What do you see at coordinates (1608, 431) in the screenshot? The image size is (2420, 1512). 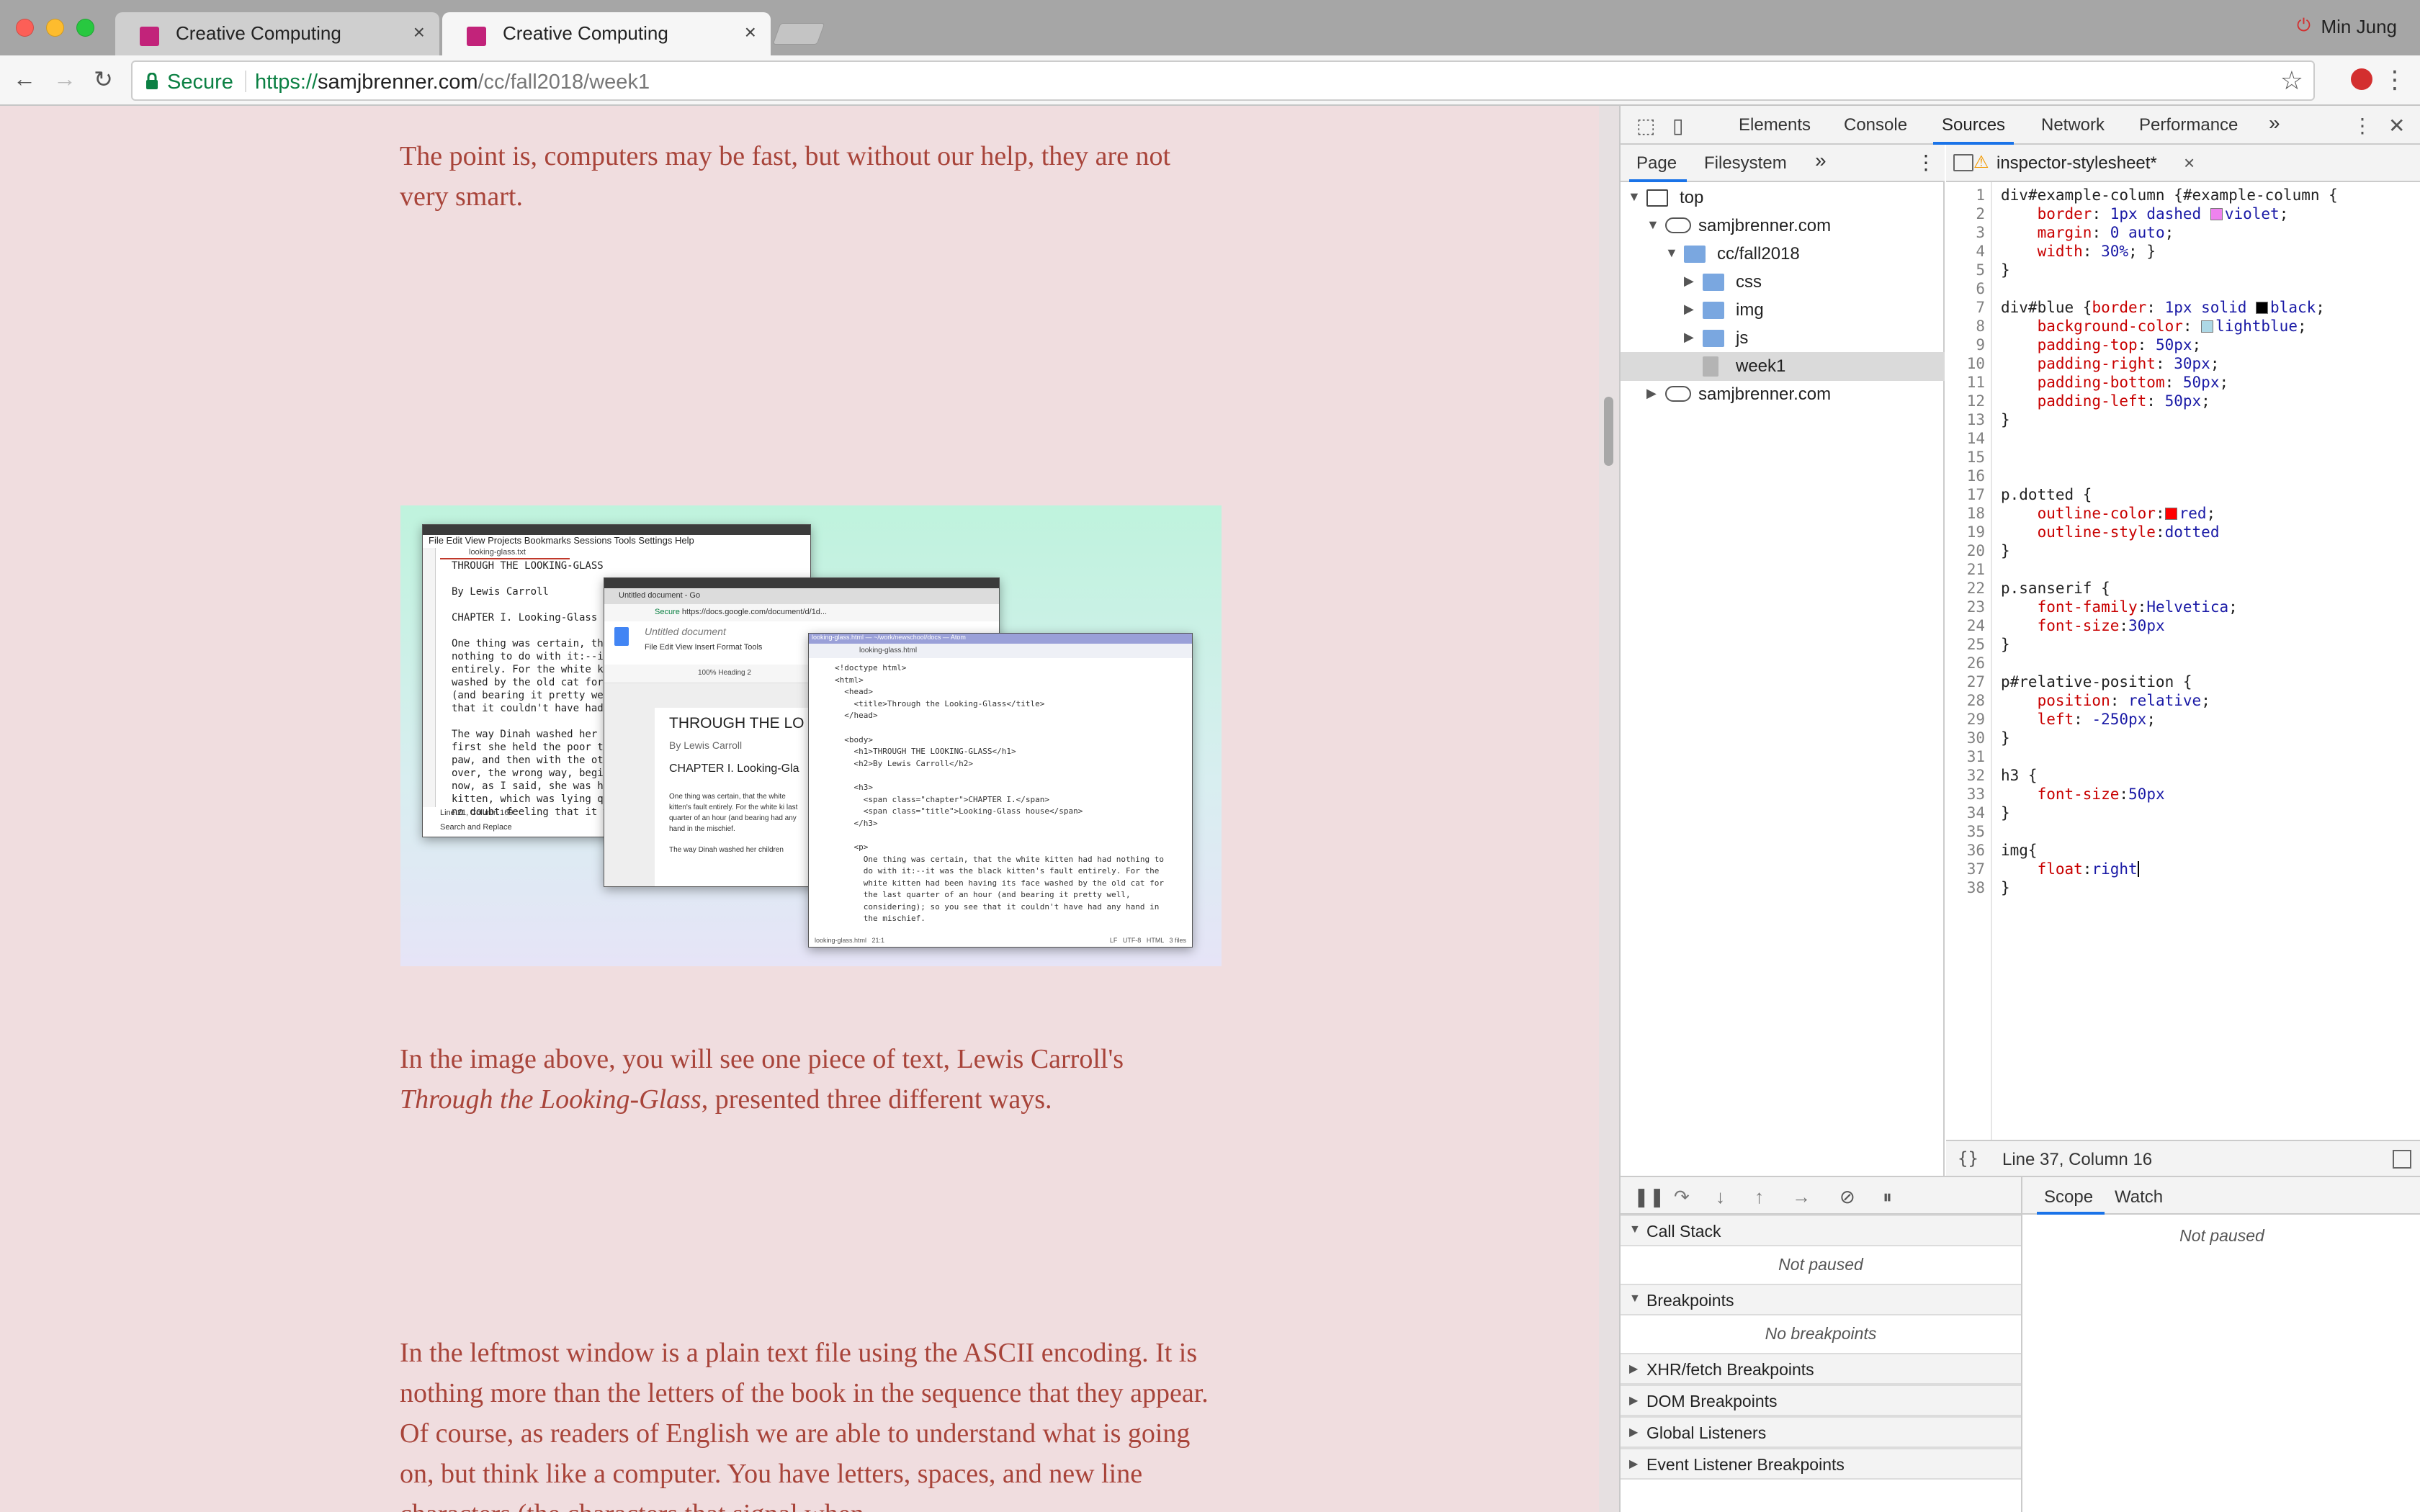 I see `page-scroll-thumb` at bounding box center [1608, 431].